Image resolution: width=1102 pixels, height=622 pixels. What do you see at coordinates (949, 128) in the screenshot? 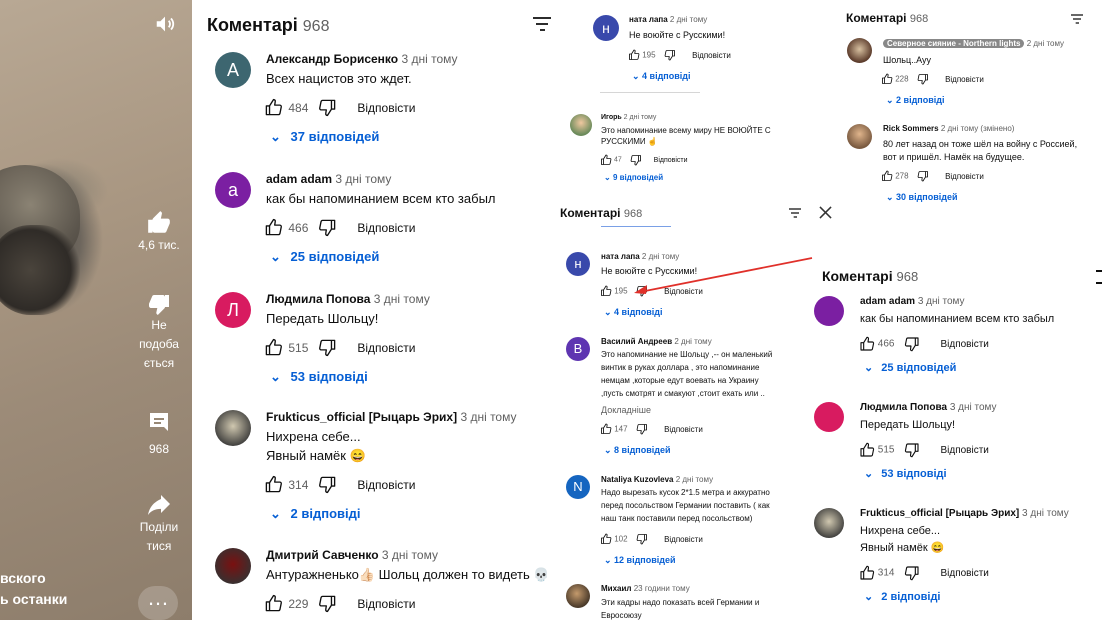
I see `comment-author: Rick Sommers 2 дні тому (змінено)` at bounding box center [949, 128].